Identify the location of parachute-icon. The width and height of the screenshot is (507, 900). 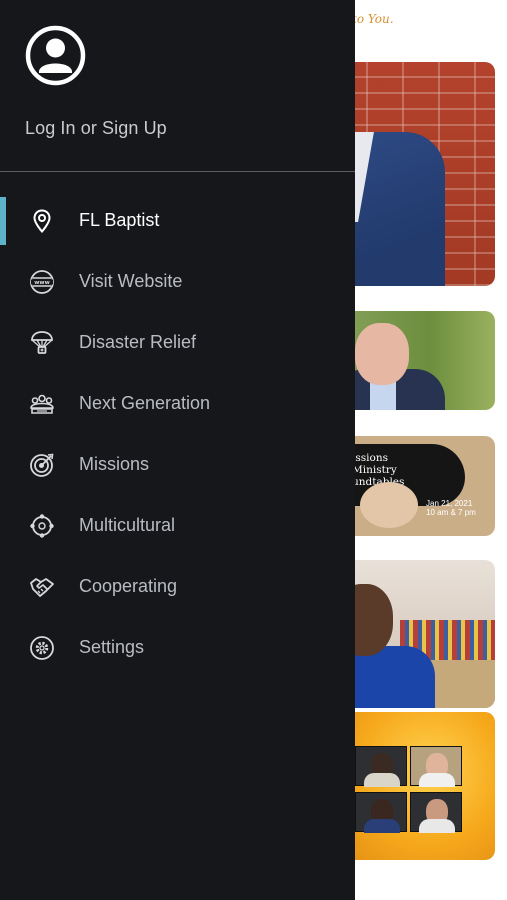
(42, 343).